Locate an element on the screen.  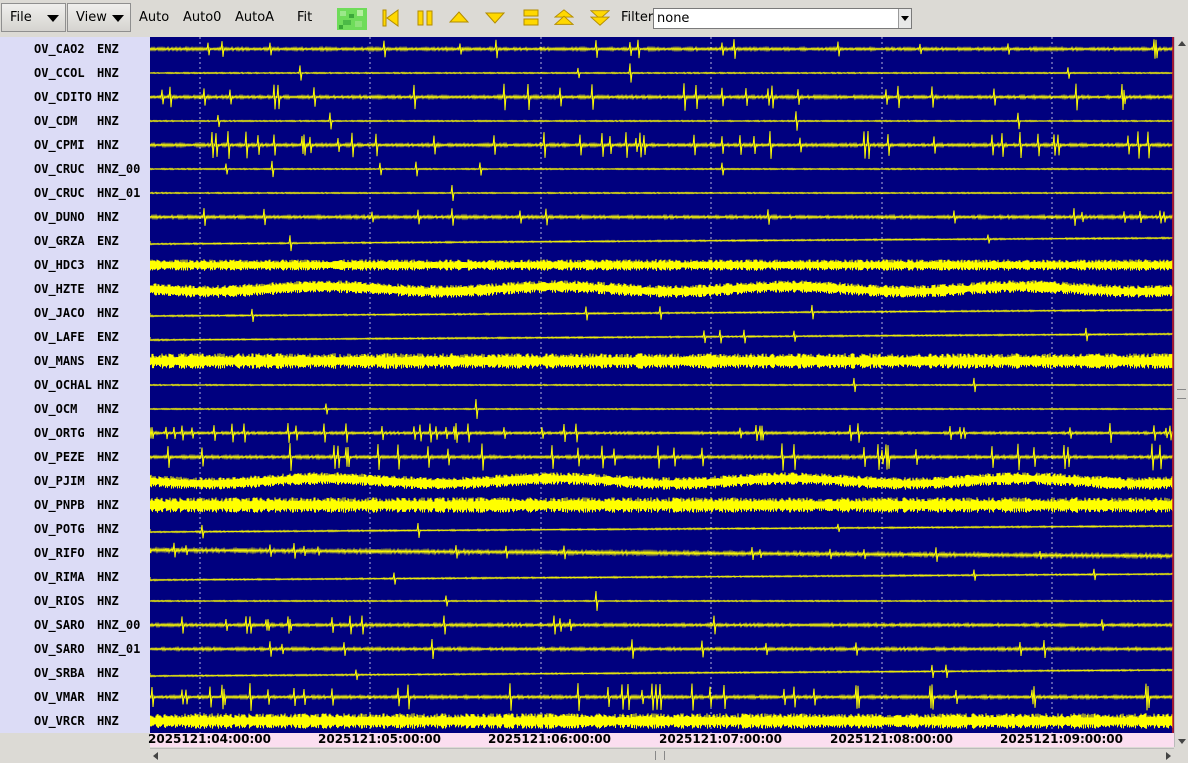
go-to-start-icon is located at coordinates (391, 18).